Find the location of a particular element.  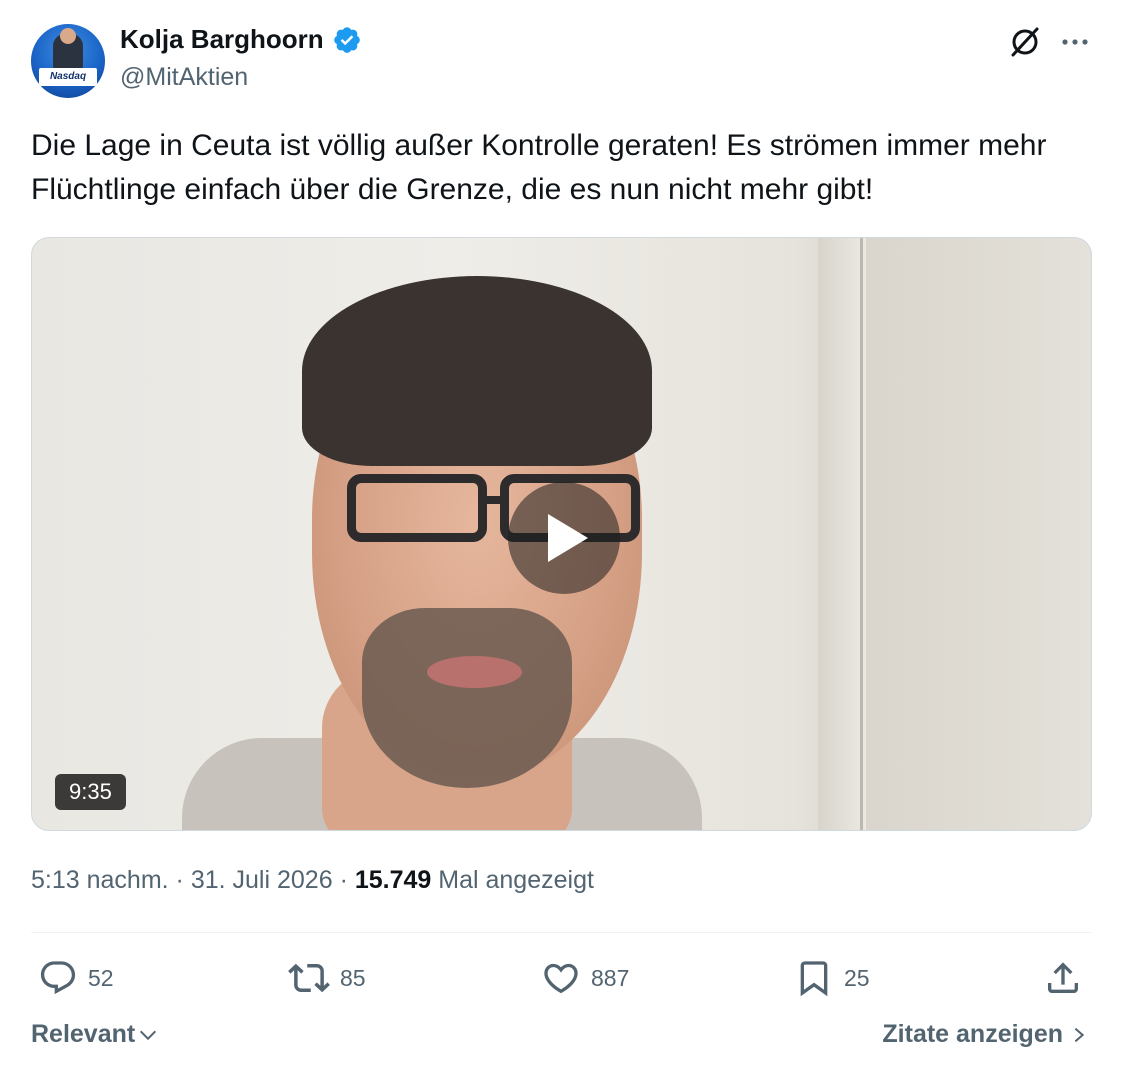

author-name: Kolja Barghoorn is located at coordinates (222, 39).